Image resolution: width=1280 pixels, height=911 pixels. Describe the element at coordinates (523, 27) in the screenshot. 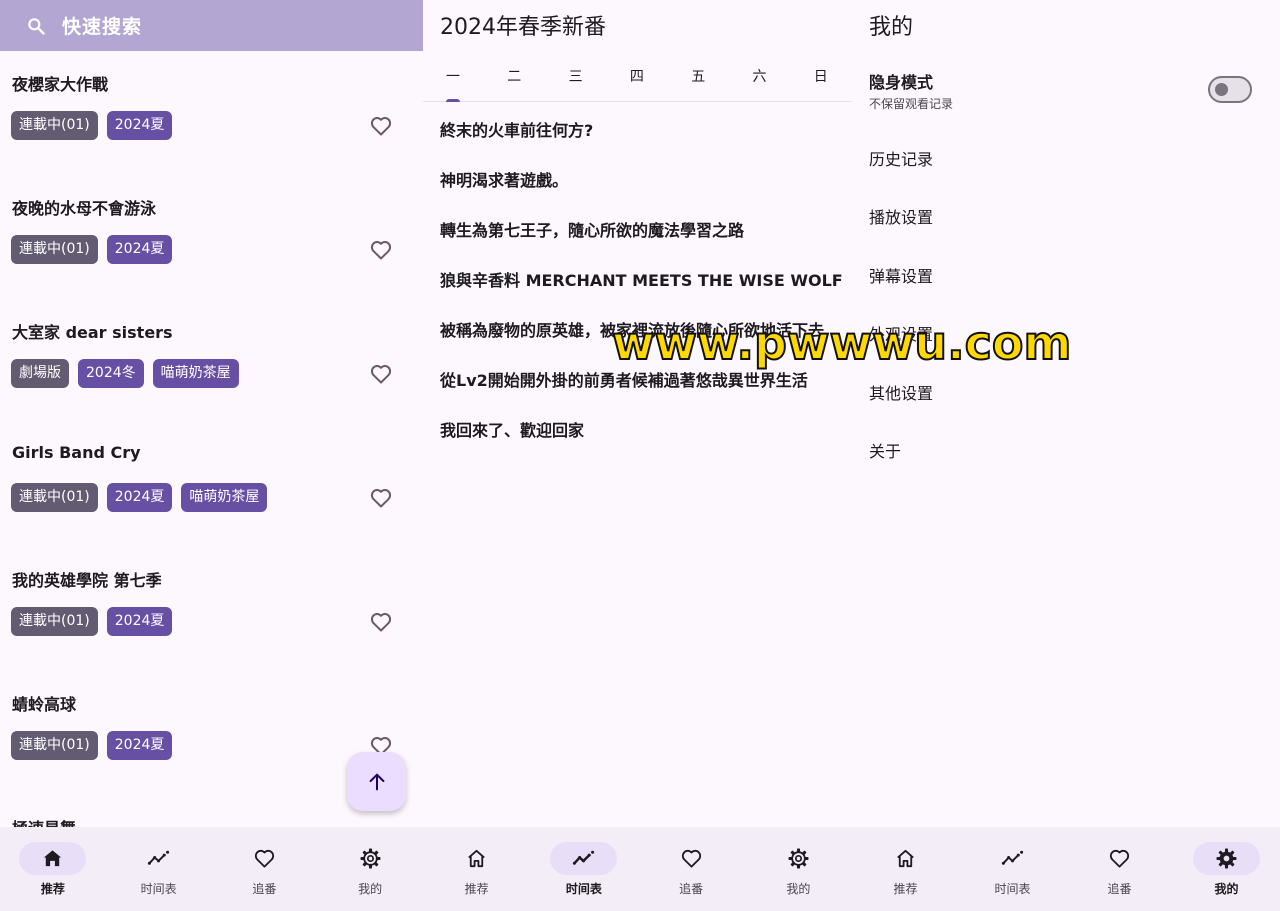

I see `page-title: 2024年春季新番` at that location.